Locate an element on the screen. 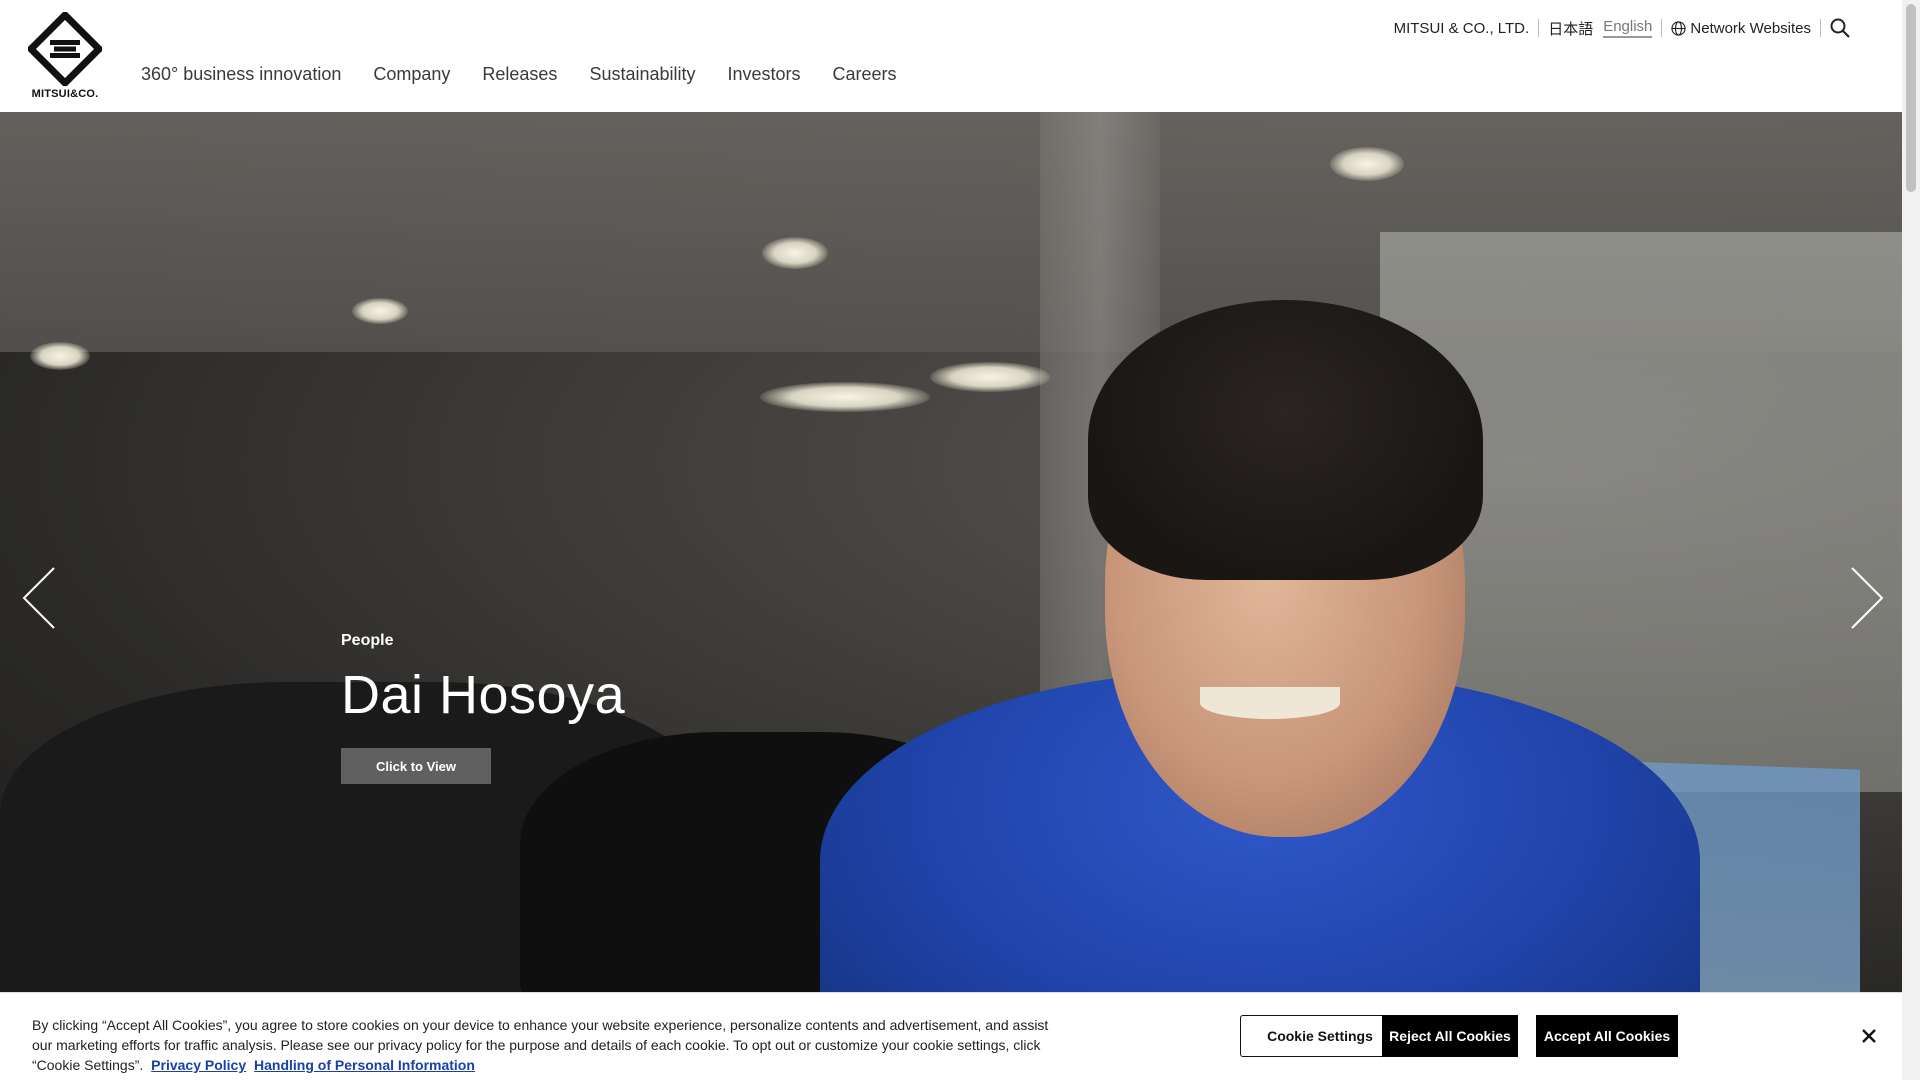  nav-item-company: Company is located at coordinates (411, 74).